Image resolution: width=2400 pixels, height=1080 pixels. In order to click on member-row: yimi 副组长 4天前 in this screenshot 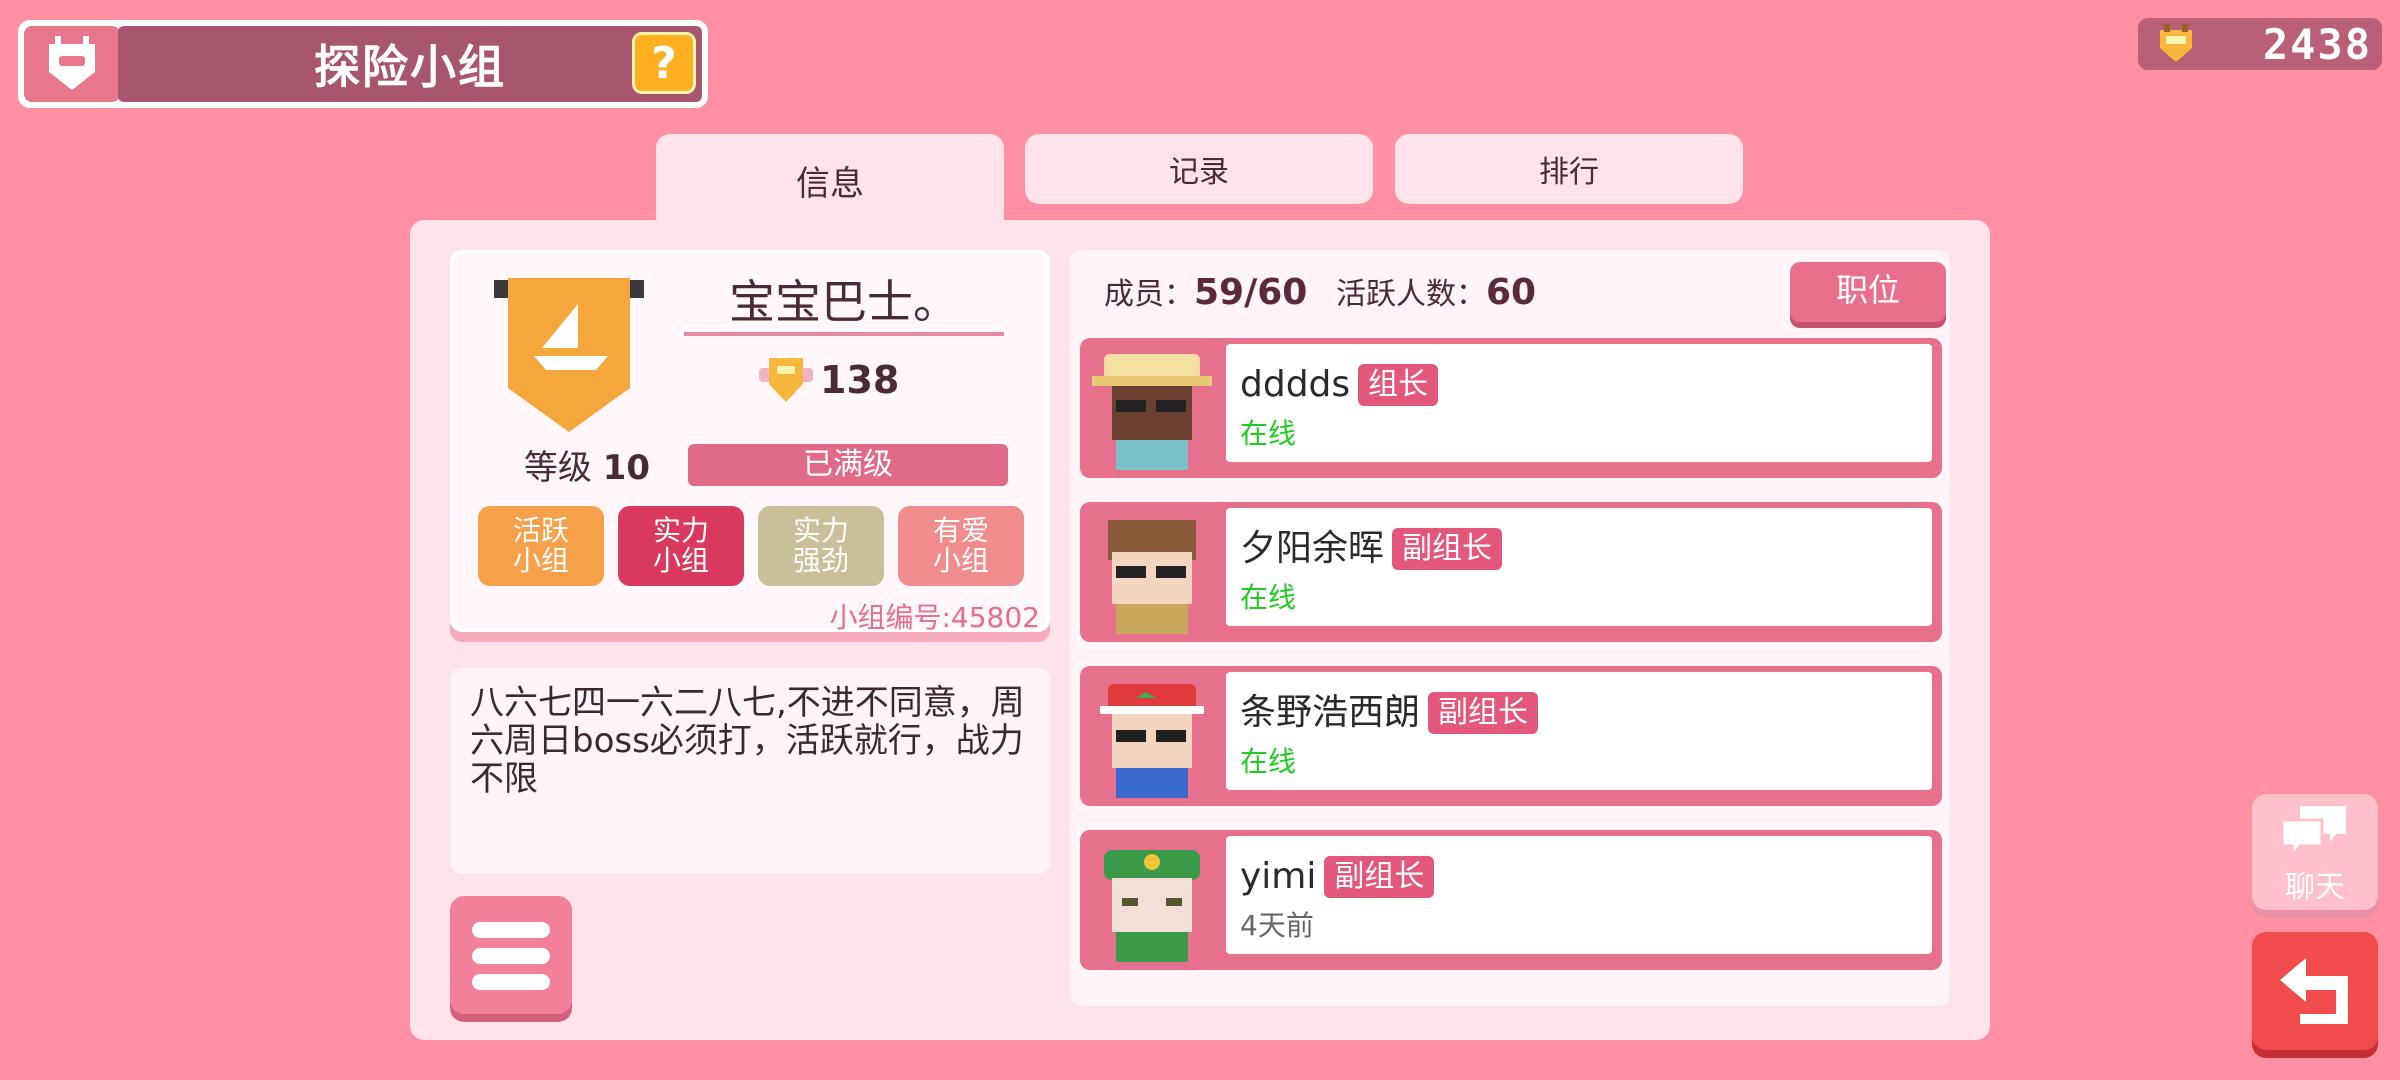, I will do `click(1511, 900)`.